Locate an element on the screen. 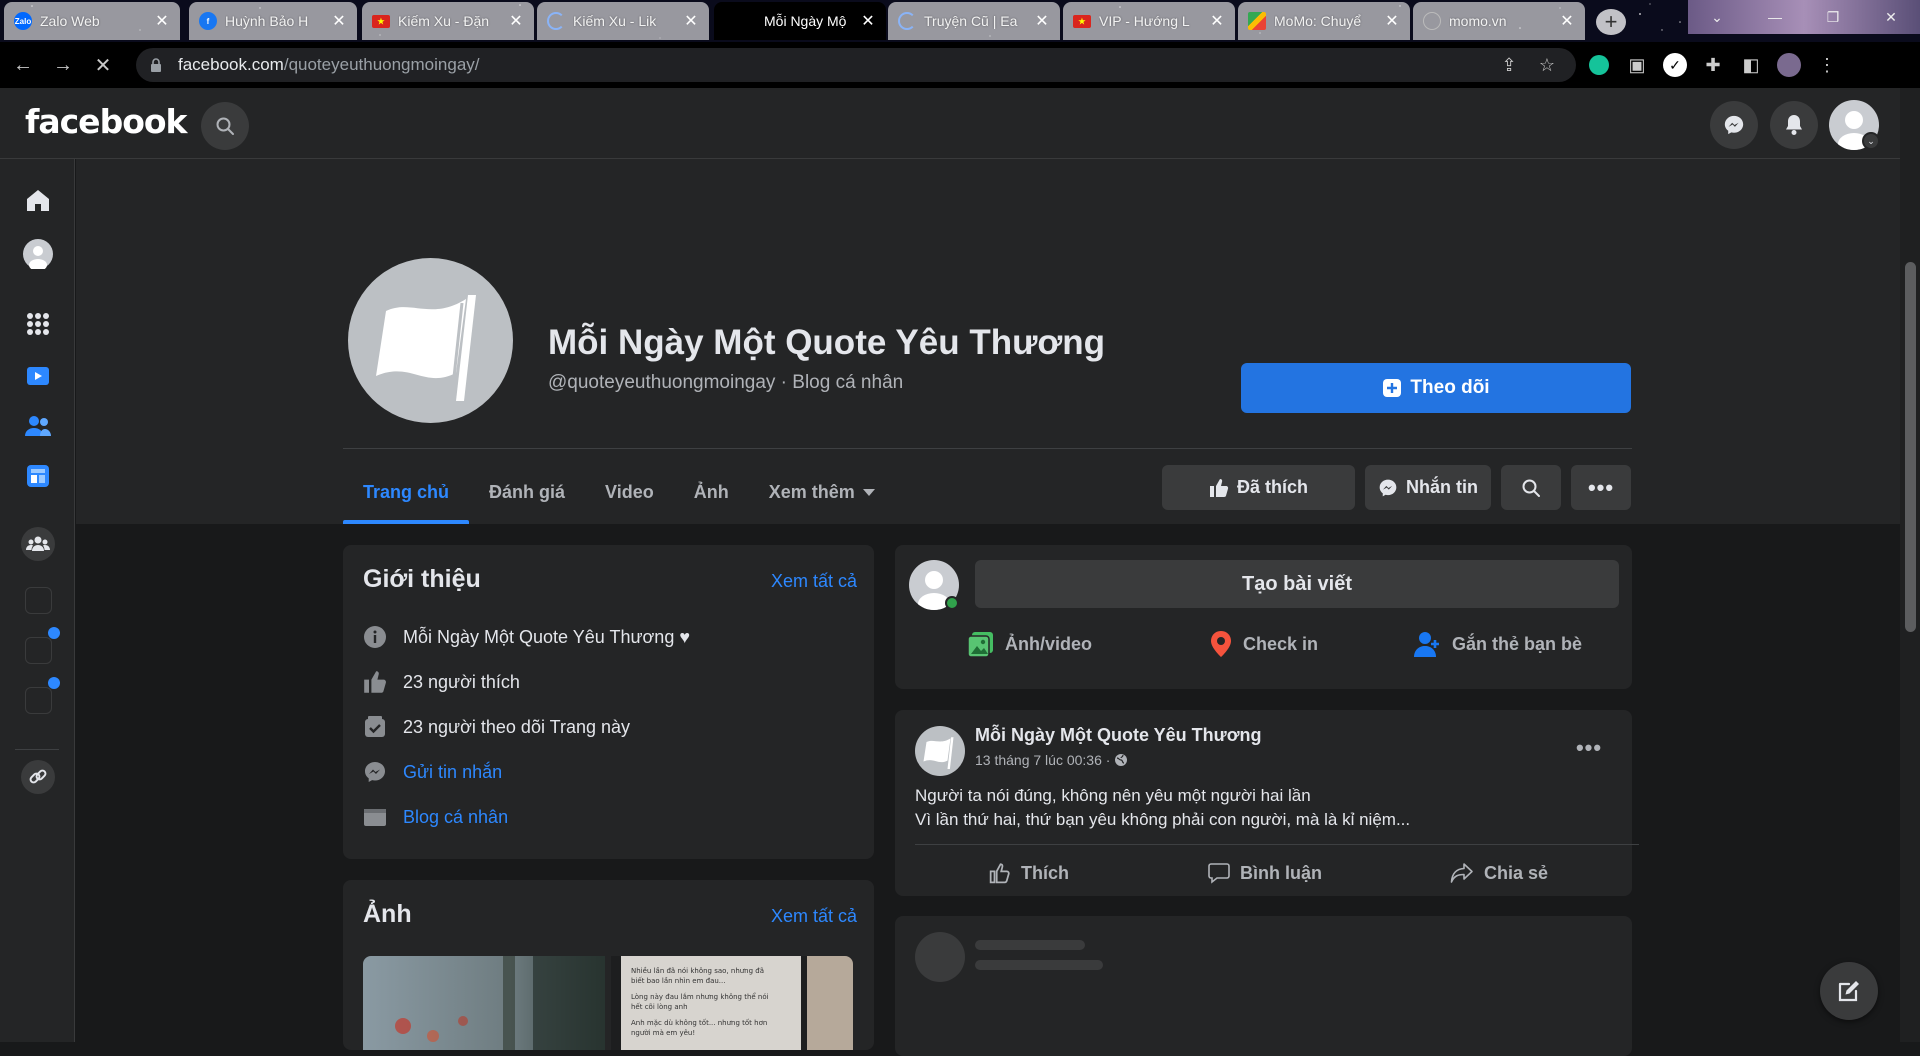 This screenshot has width=1920, height=1056. left-navigation-rail is located at coordinates (37, 600).